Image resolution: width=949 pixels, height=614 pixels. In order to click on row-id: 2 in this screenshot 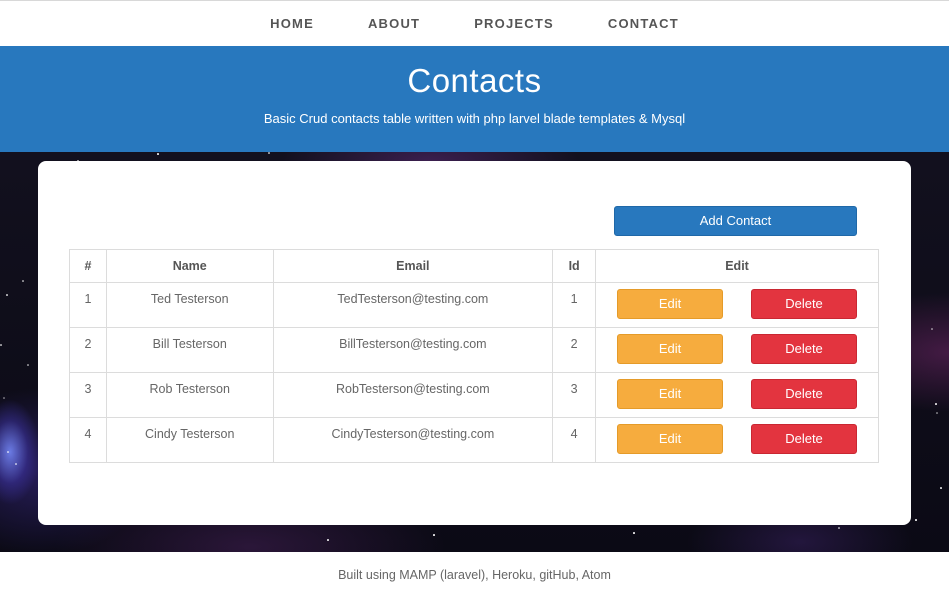, I will do `click(574, 350)`.